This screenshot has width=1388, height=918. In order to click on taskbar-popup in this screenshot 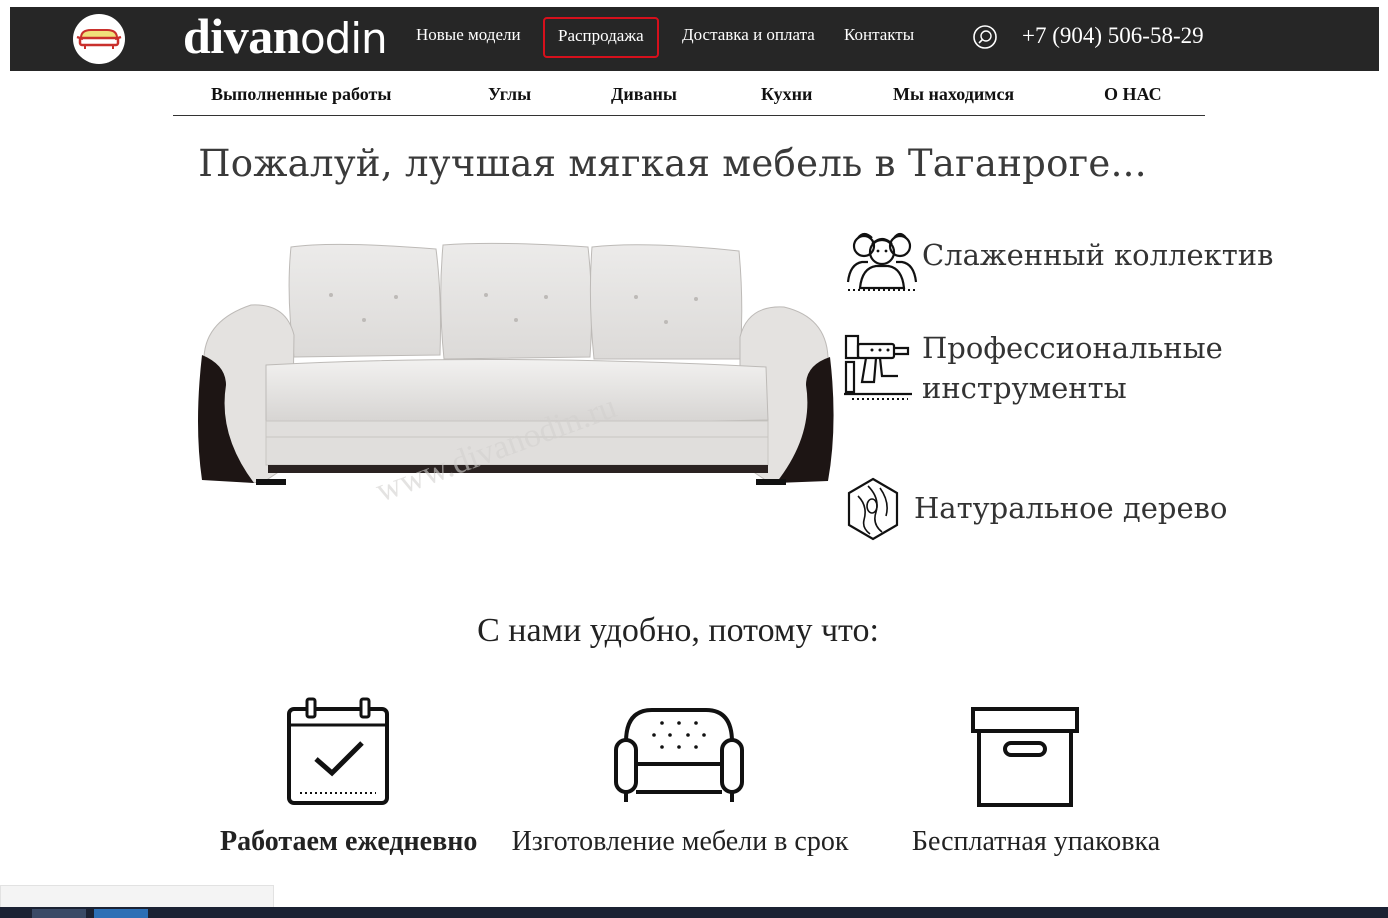, I will do `click(137, 896)`.